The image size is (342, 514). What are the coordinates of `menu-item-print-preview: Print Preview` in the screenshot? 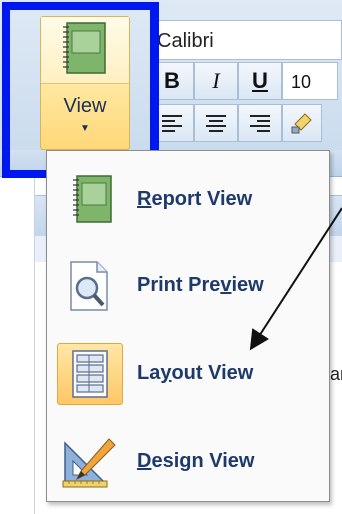 It's located at (187, 285).